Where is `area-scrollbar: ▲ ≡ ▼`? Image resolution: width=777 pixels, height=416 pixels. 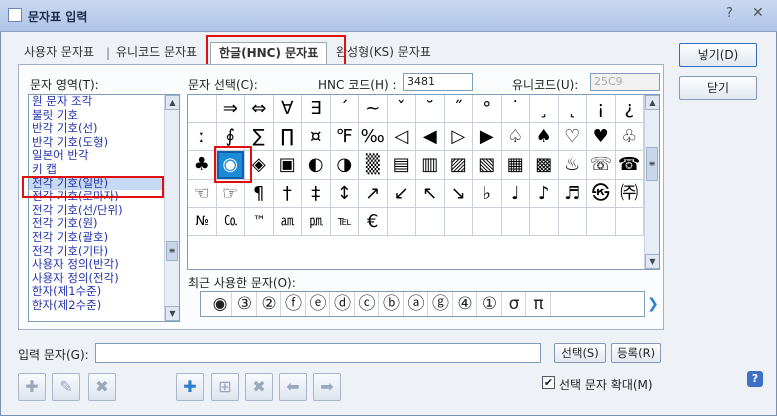
area-scrollbar: ▲ ≡ ▼ is located at coordinates (171, 208).